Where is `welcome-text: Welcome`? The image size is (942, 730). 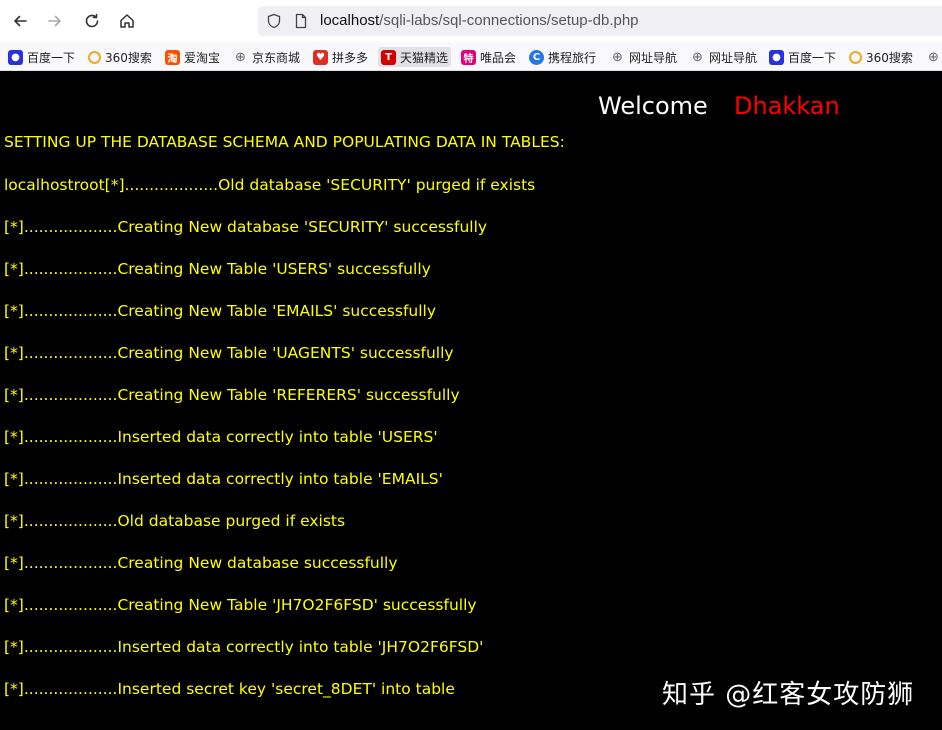
welcome-text: Welcome is located at coordinates (653, 106).